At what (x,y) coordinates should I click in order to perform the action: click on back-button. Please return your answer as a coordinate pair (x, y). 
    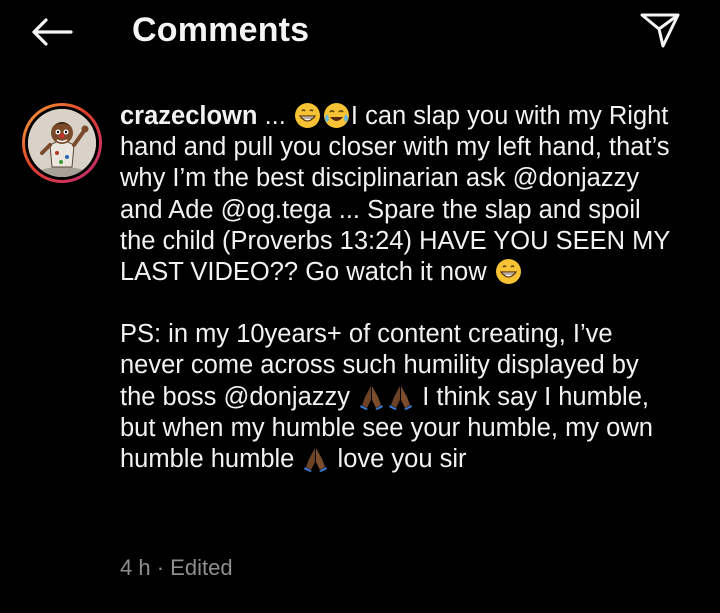
    Looking at the image, I should click on (51, 32).